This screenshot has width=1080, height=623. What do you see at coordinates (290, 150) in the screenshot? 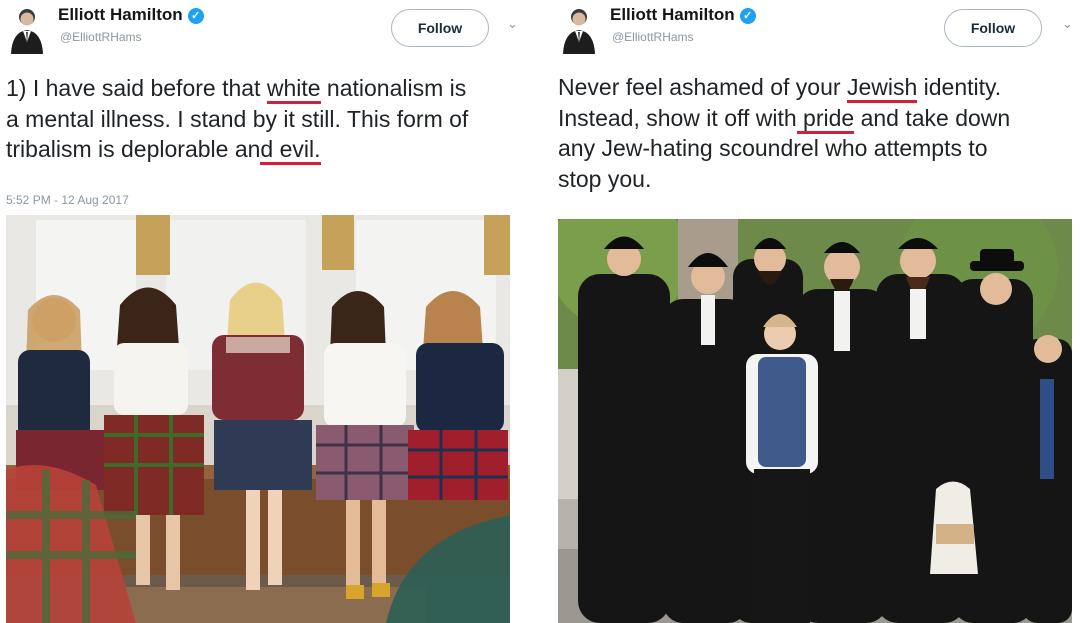
I see `highlighted-word: d evil.` at bounding box center [290, 150].